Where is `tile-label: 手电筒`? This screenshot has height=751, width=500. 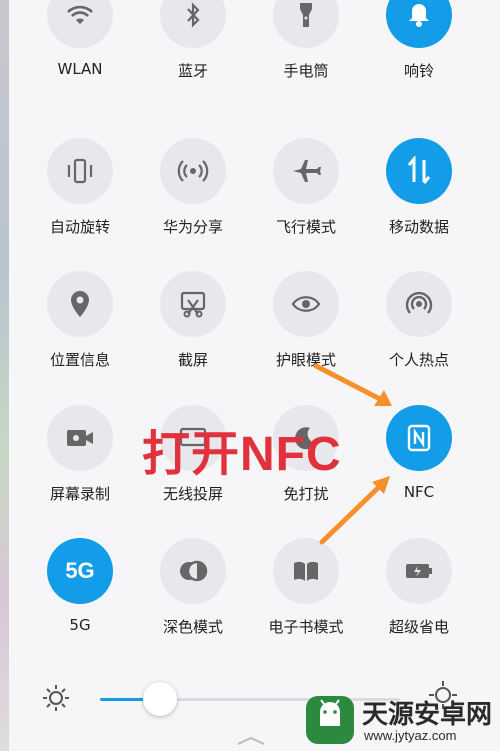 tile-label: 手电筒 is located at coordinates (306, 71).